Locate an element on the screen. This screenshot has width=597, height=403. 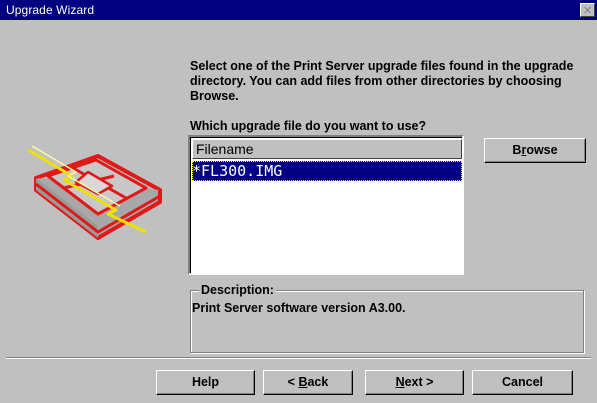
back-label-rest: ack is located at coordinates (318, 382).